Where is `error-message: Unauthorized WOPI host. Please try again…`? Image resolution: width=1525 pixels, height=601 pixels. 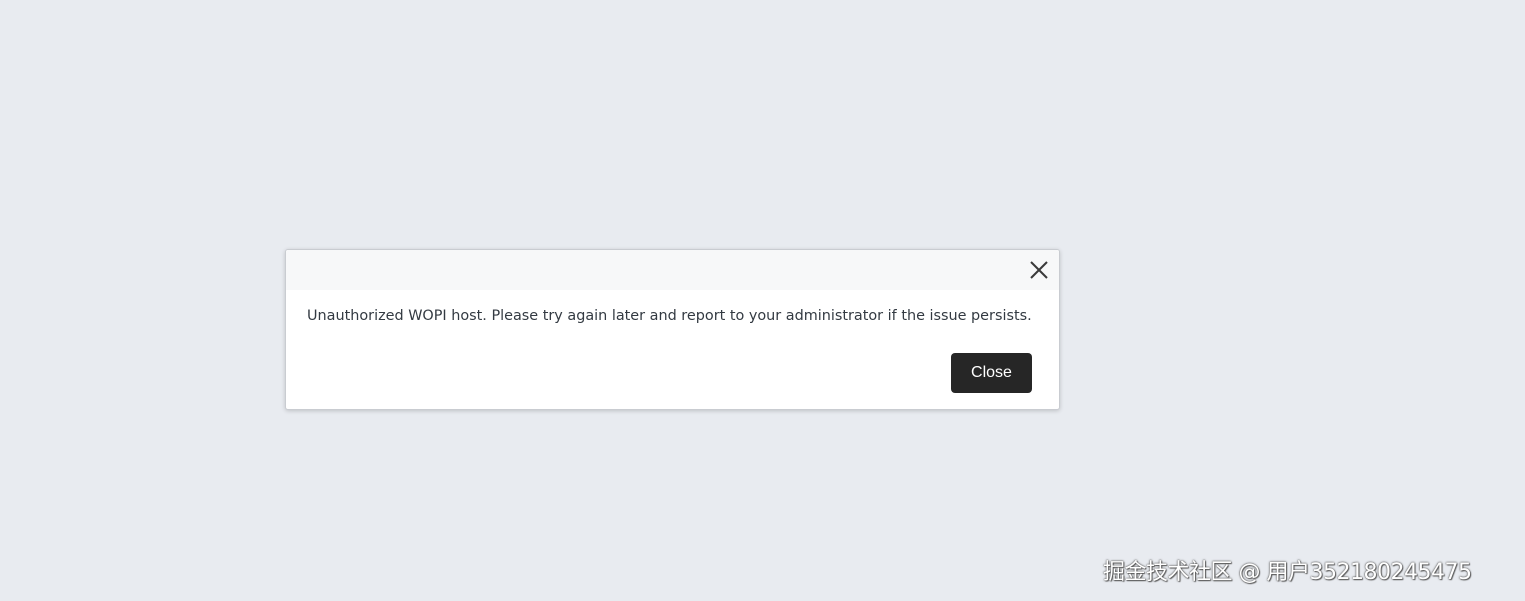
error-message: Unauthorized WOPI host. Please try again… is located at coordinates (669, 316).